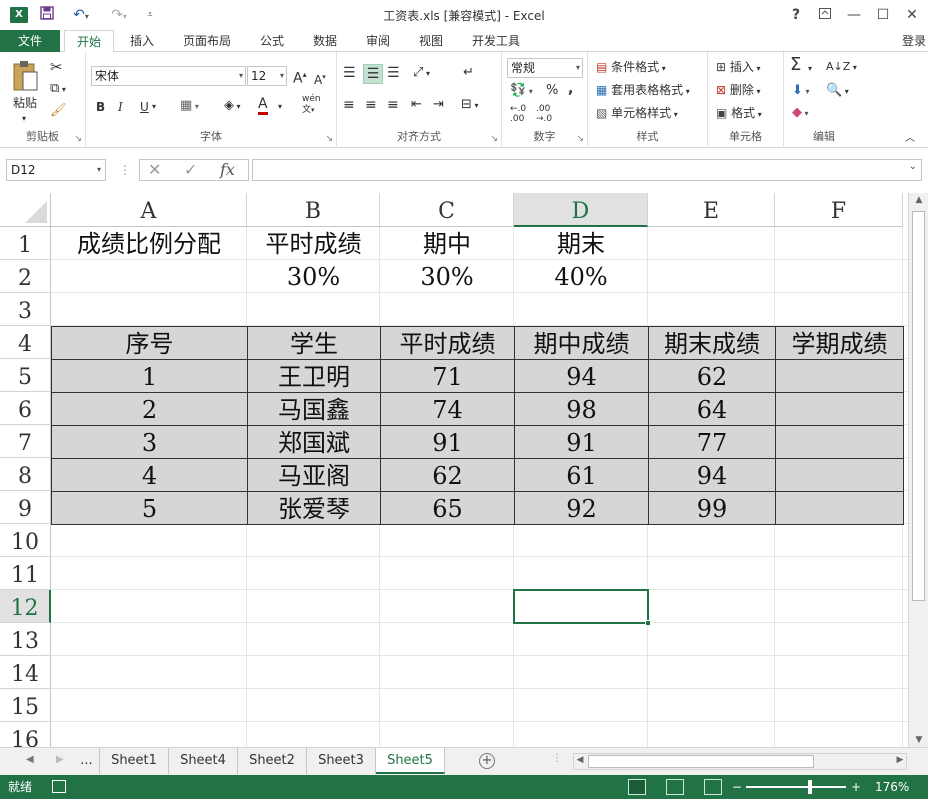 The image size is (928, 799). I want to click on decrease-indent-icon: ⇤, so click(416, 105).